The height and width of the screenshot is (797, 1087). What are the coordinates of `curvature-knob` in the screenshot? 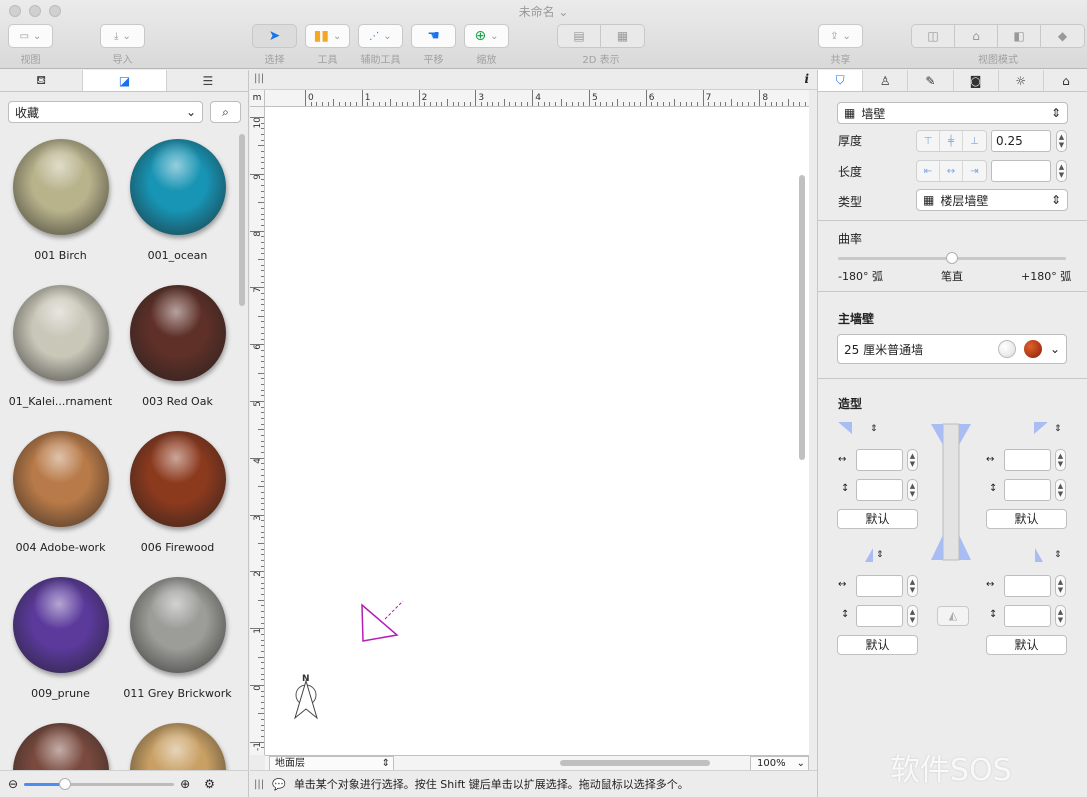 It's located at (952, 258).